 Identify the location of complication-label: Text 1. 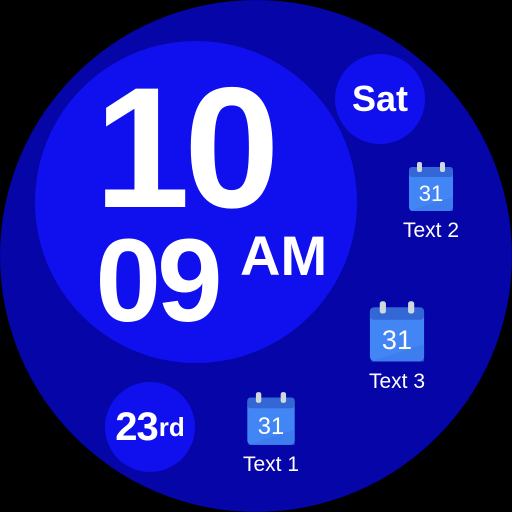
(271, 464).